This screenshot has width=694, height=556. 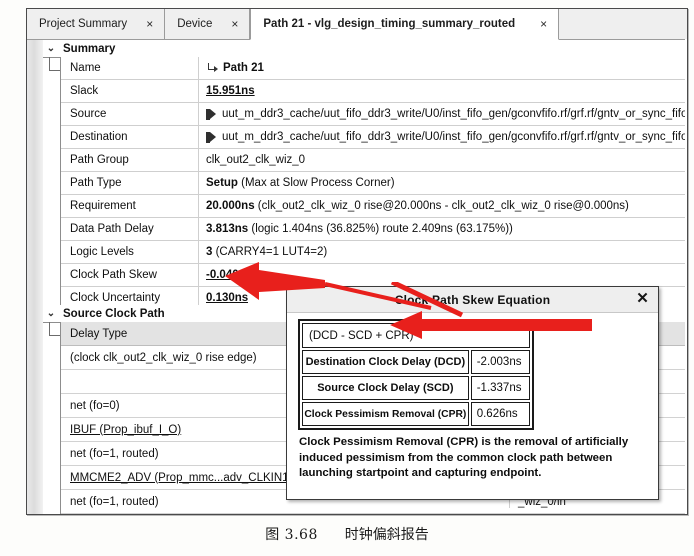 What do you see at coordinates (130, 91) in the screenshot?
I see `row-key: Slack` at bounding box center [130, 91].